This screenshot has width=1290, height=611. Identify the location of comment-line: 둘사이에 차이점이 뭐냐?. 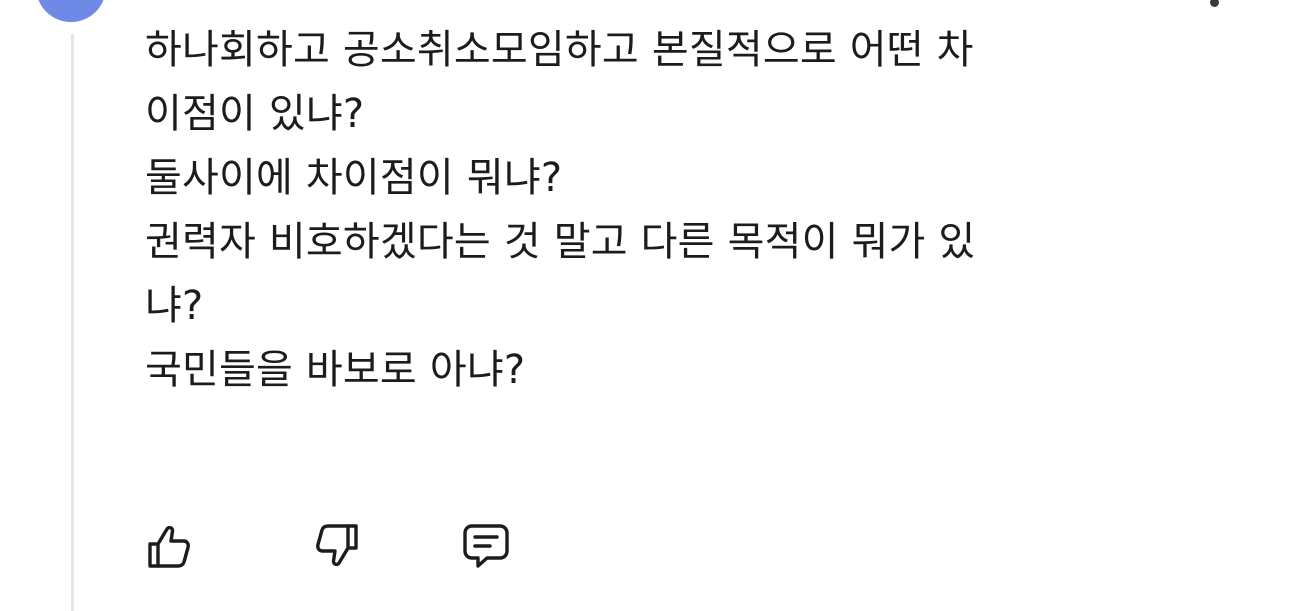
(354, 178).